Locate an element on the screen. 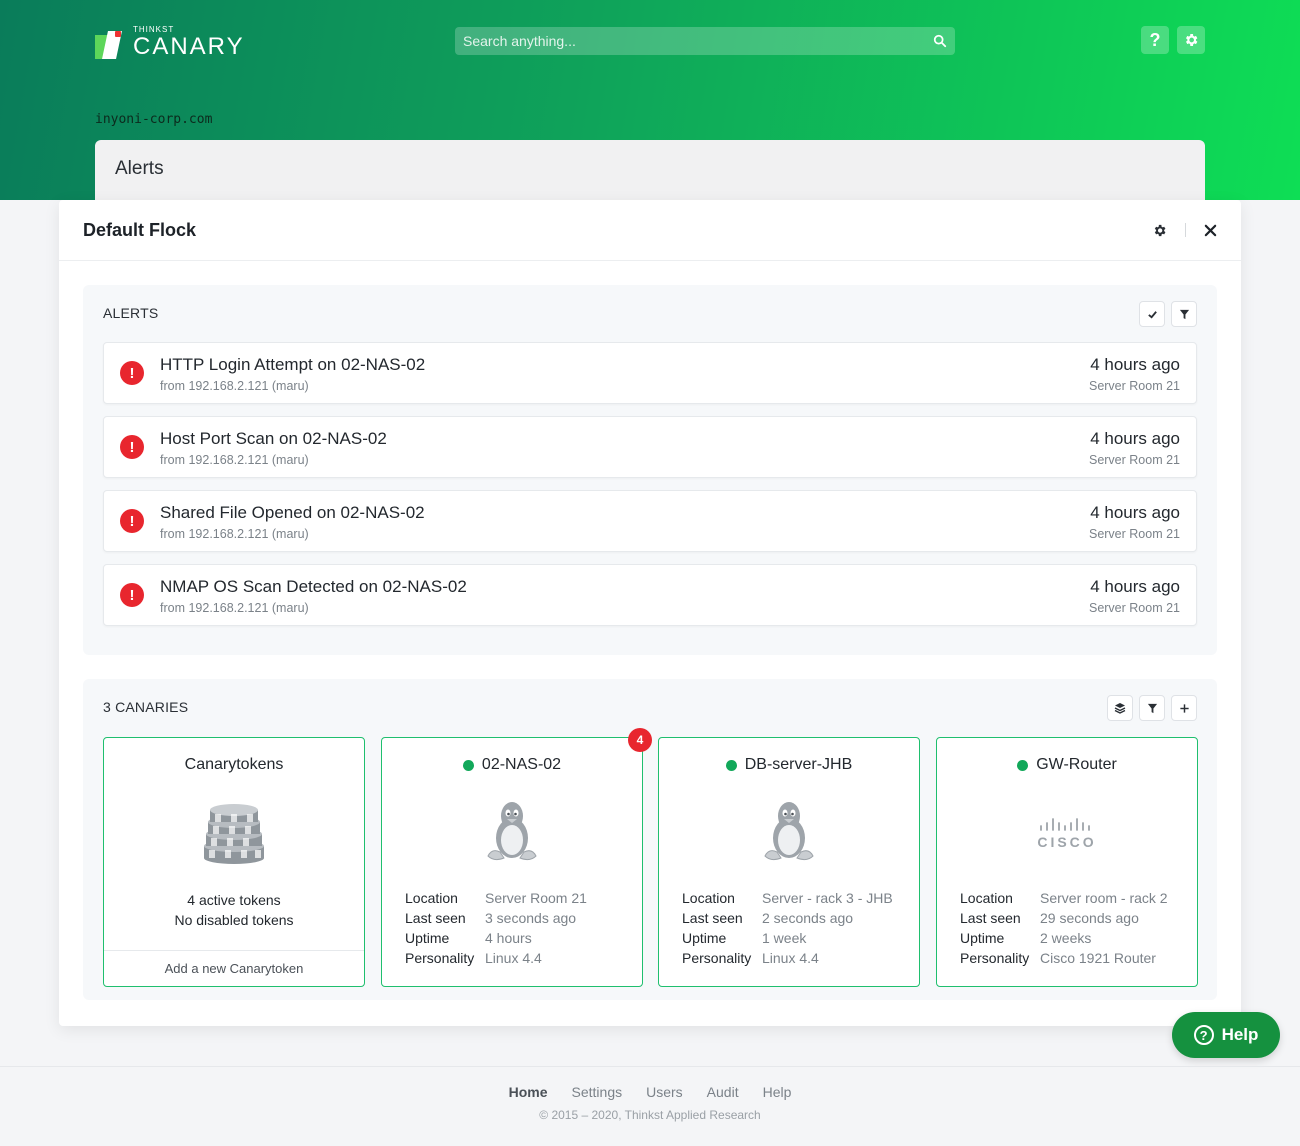  search-icon is located at coordinates (940, 41).